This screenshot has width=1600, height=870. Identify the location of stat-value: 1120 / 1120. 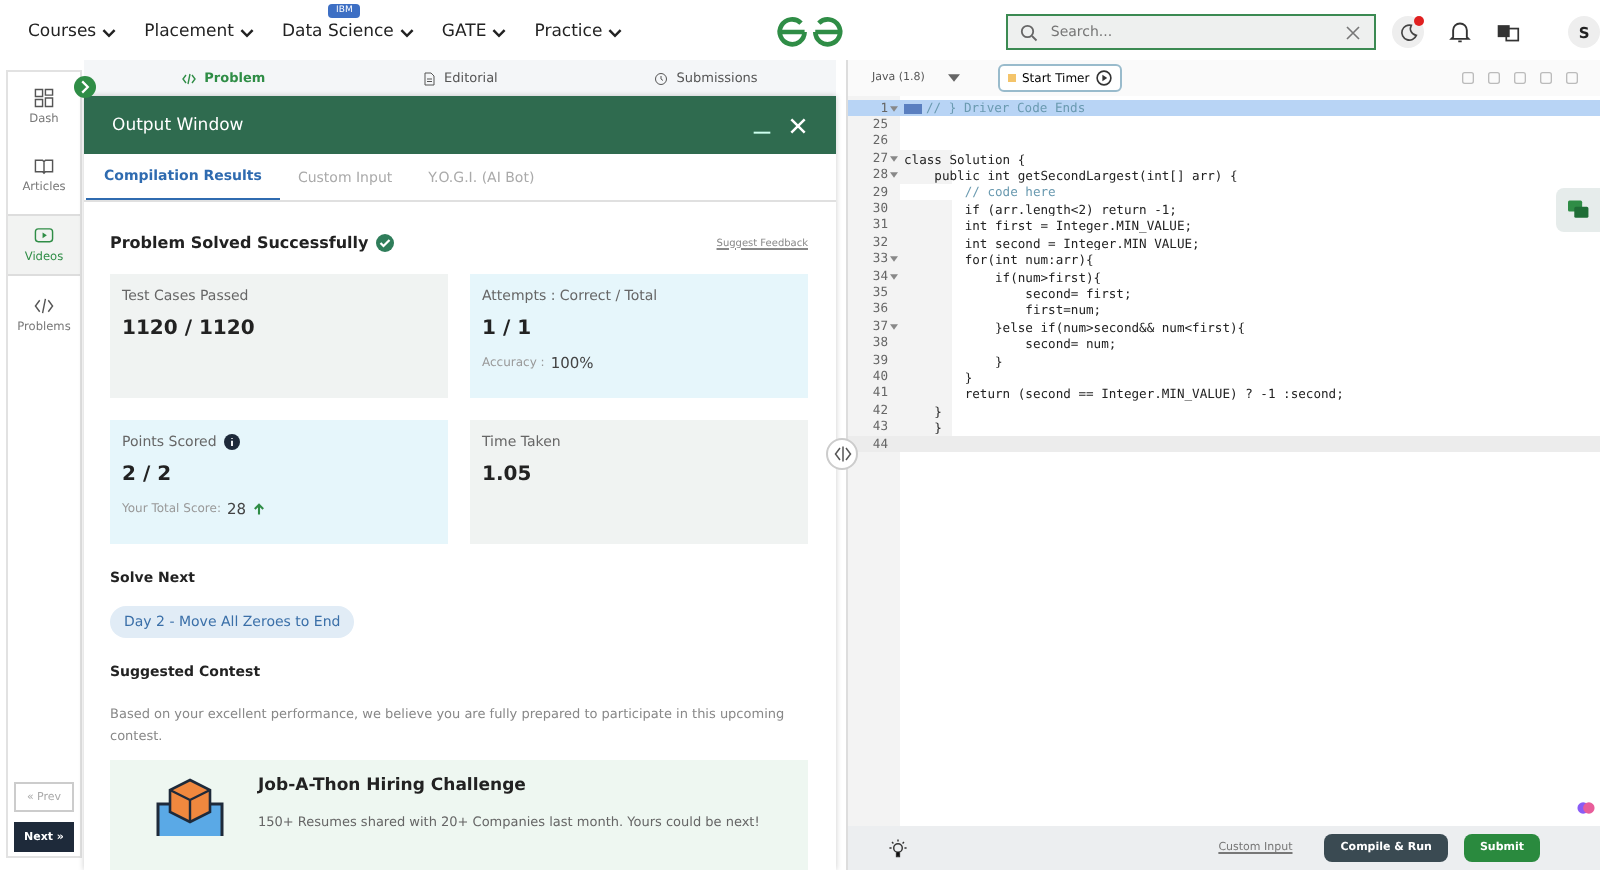
(189, 329).